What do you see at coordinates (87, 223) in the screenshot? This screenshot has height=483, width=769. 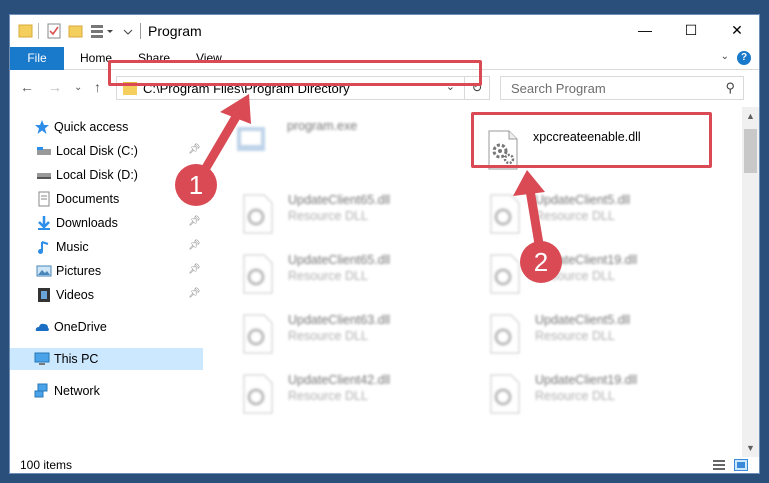 I see `sidebar-item-label: Downloads` at bounding box center [87, 223].